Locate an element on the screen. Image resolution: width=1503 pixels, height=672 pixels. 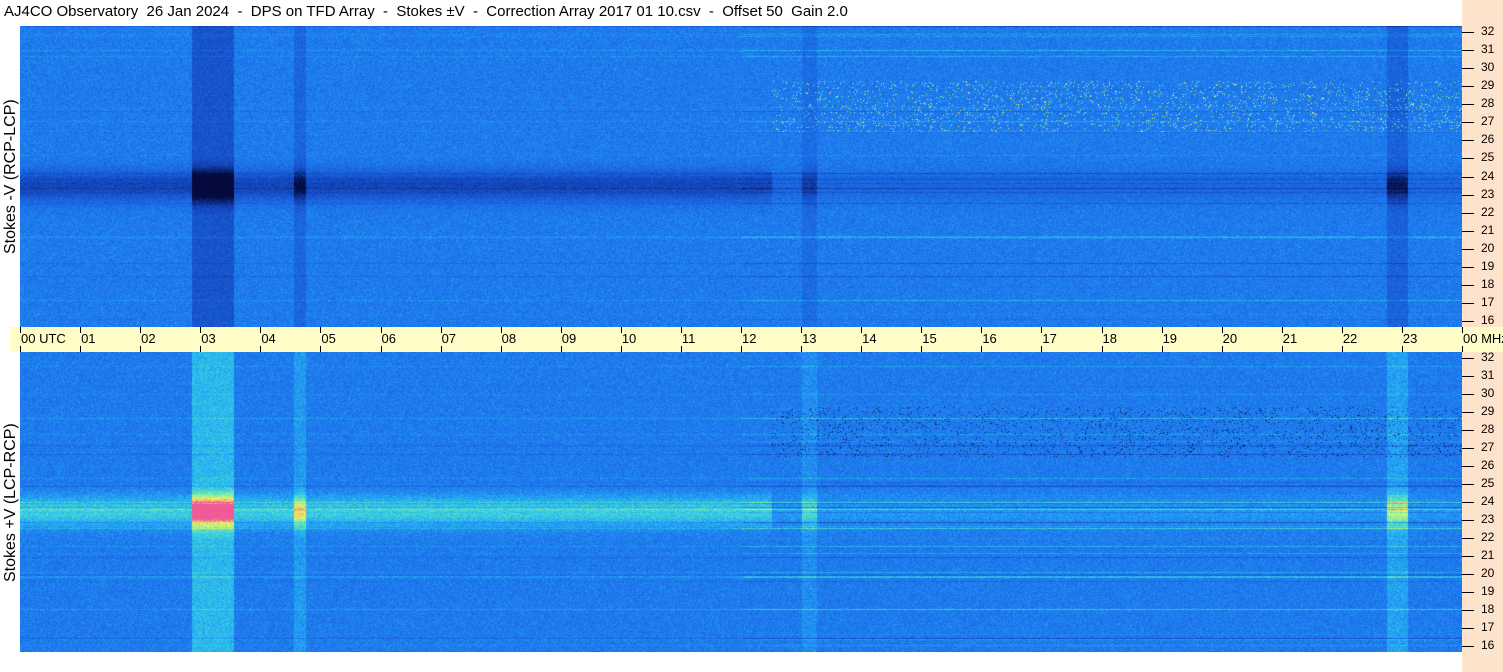
time-tick-label: 04 is located at coordinates (268, 338).